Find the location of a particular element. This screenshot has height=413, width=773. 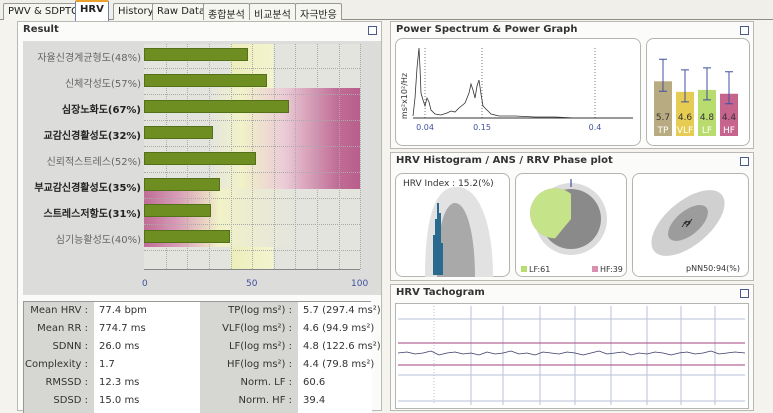

result-item-label: 자율신경계균형도(48%) is located at coordinates (89, 58).